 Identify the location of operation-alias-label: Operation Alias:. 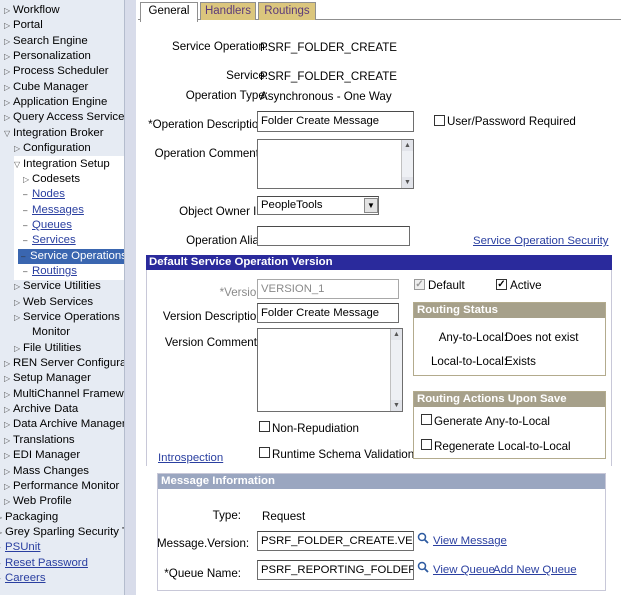
(227, 240).